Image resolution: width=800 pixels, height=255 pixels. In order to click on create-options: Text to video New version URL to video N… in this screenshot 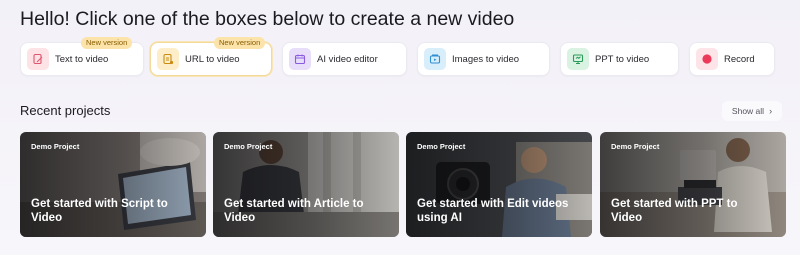, I will do `click(400, 56)`.